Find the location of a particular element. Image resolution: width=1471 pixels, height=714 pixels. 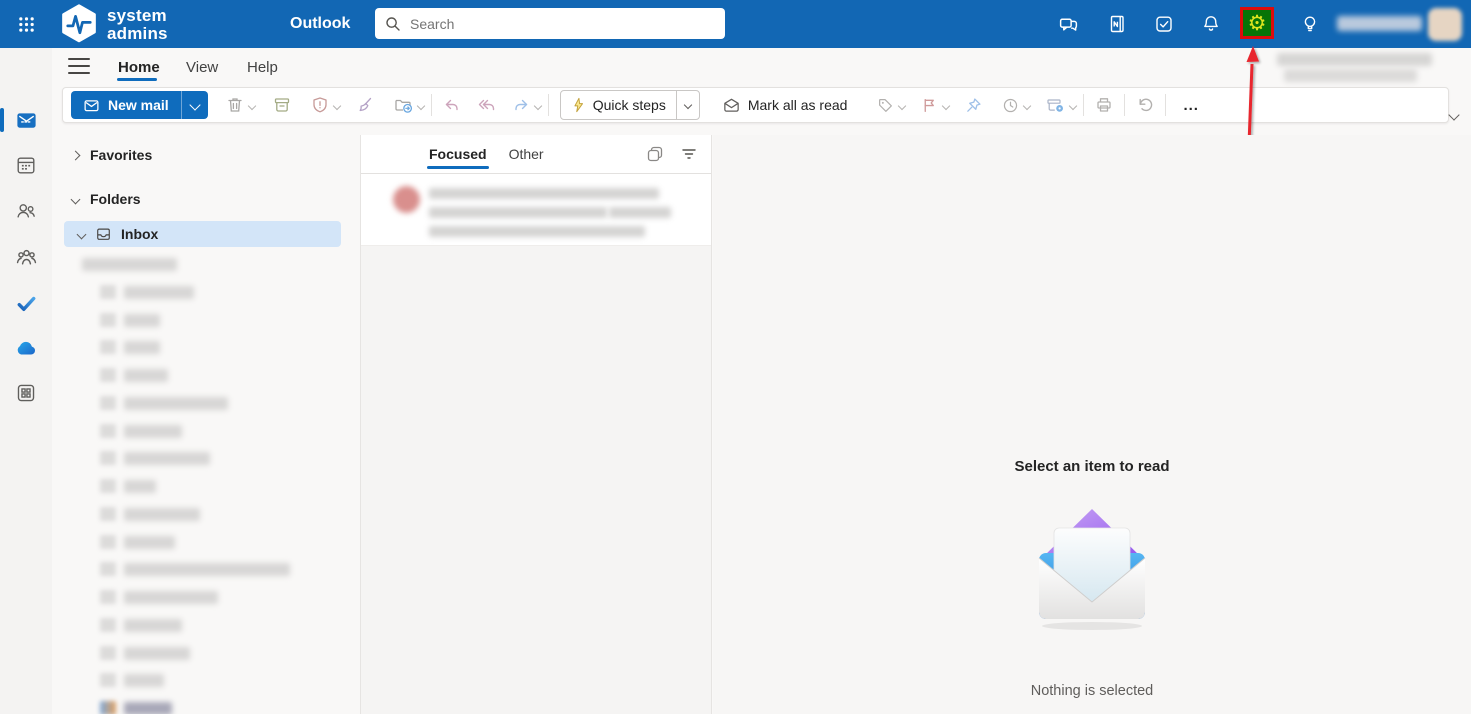

select-messages-icon is located at coordinates (655, 154).